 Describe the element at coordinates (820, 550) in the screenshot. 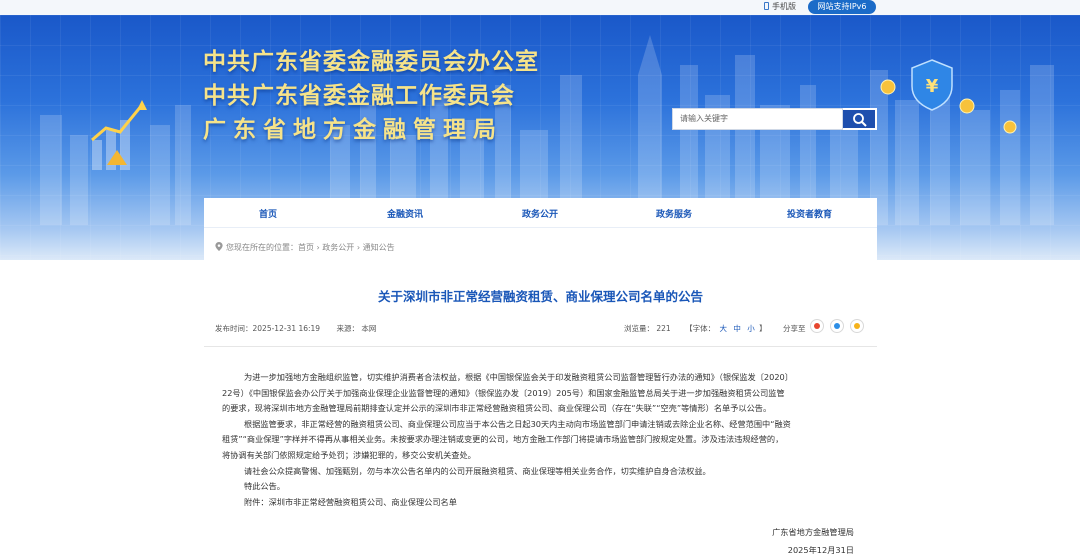

I see `signature-date: 2025年12月31日` at that location.